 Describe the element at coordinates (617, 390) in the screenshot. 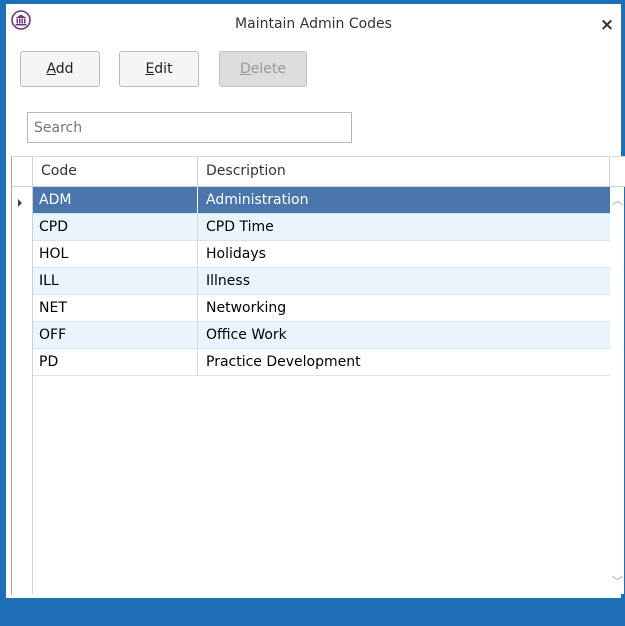

I see `vertical-scrollbar: ︿ ﹀` at that location.